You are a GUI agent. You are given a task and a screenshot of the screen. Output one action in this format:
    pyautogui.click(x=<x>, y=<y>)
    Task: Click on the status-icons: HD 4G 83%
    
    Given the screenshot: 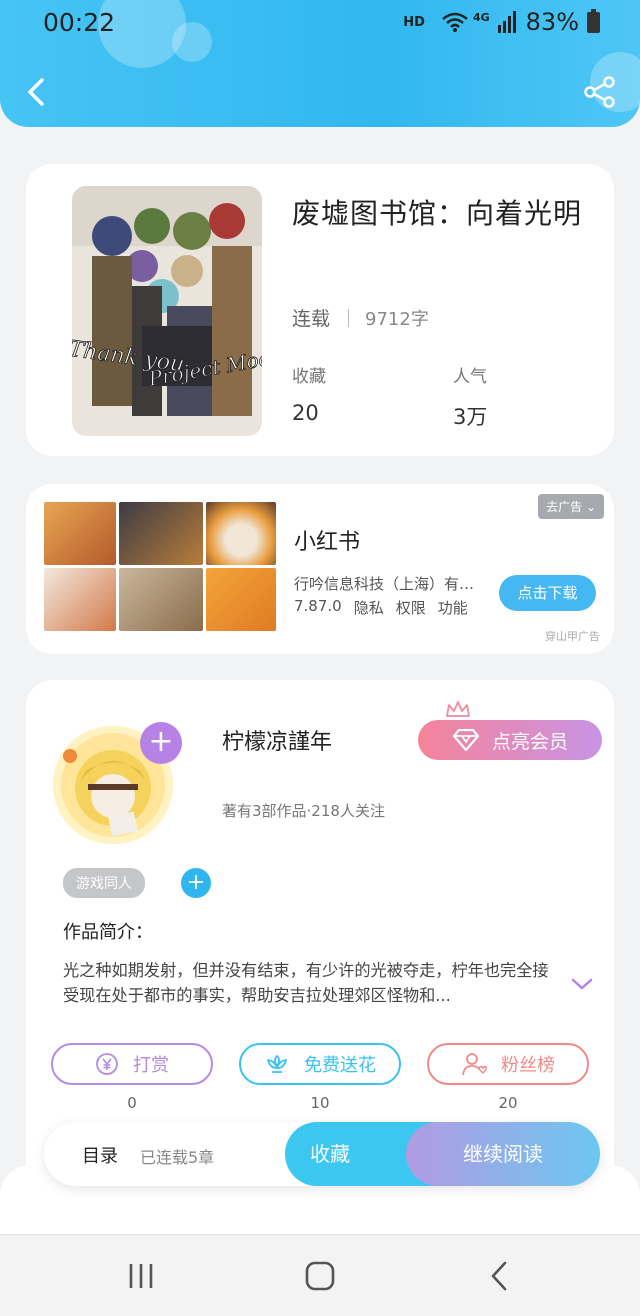 What is the action you would take?
    pyautogui.click(x=501, y=22)
    